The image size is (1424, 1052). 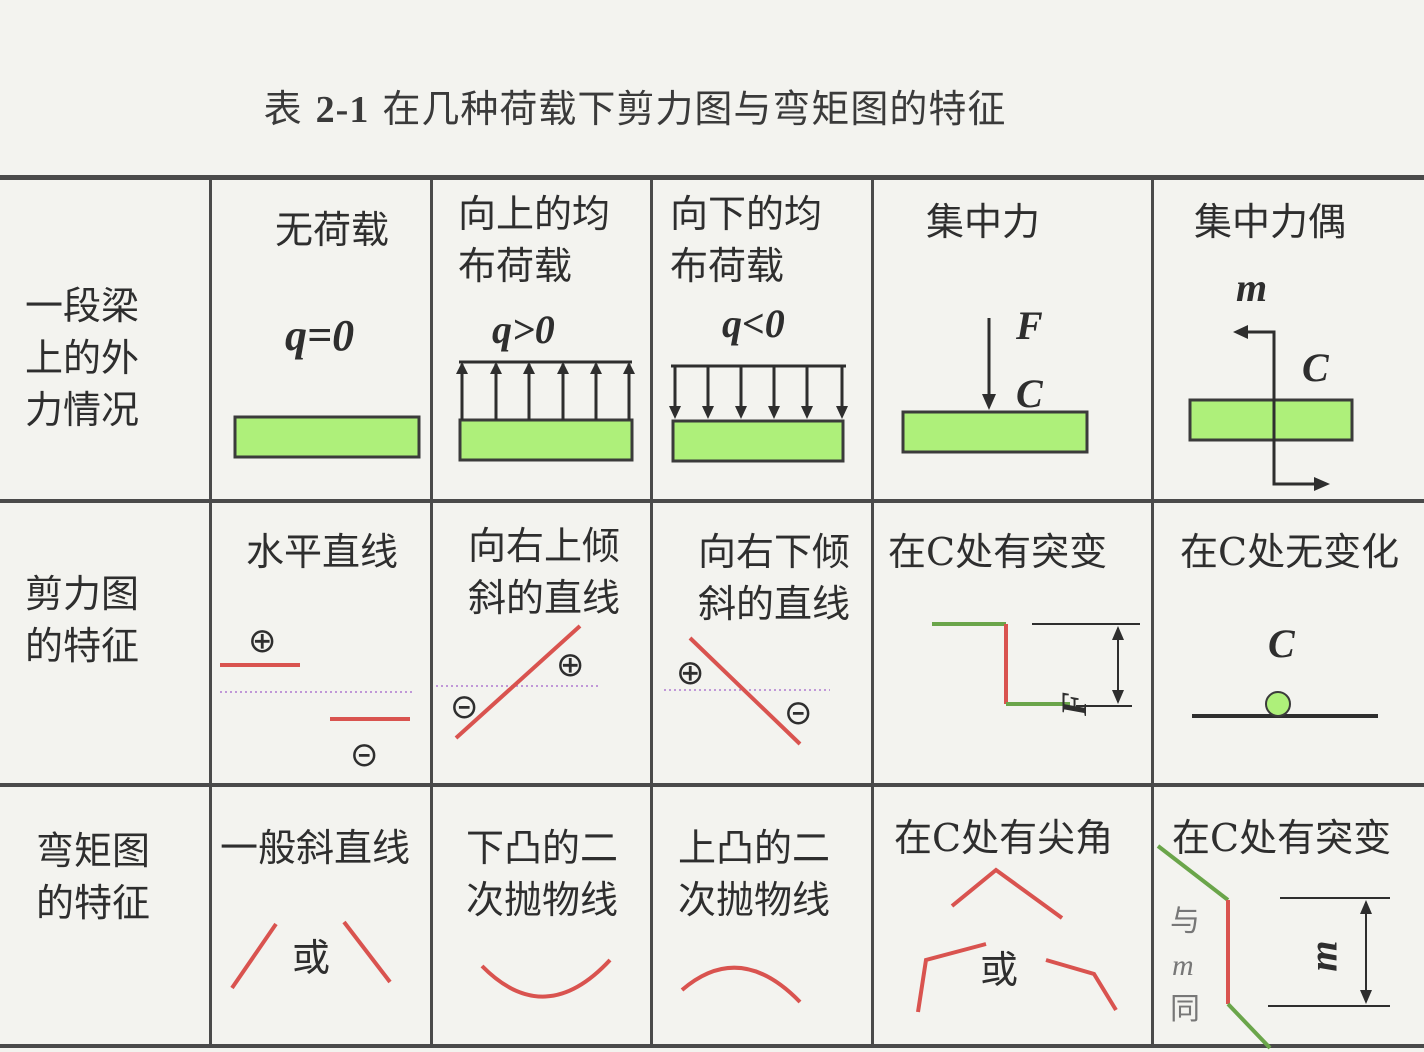 What do you see at coordinates (1249, 1026) in the screenshot?
I see `moment-jump-lower` at bounding box center [1249, 1026].